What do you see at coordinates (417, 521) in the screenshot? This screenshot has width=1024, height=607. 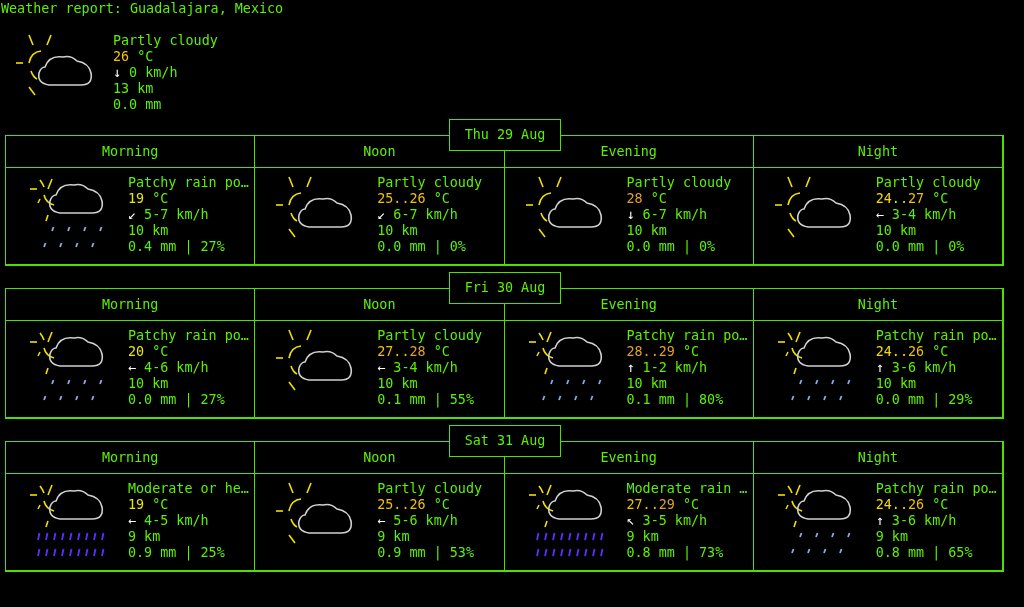 I see `wind-speed: ← 5-6 km/h` at bounding box center [417, 521].